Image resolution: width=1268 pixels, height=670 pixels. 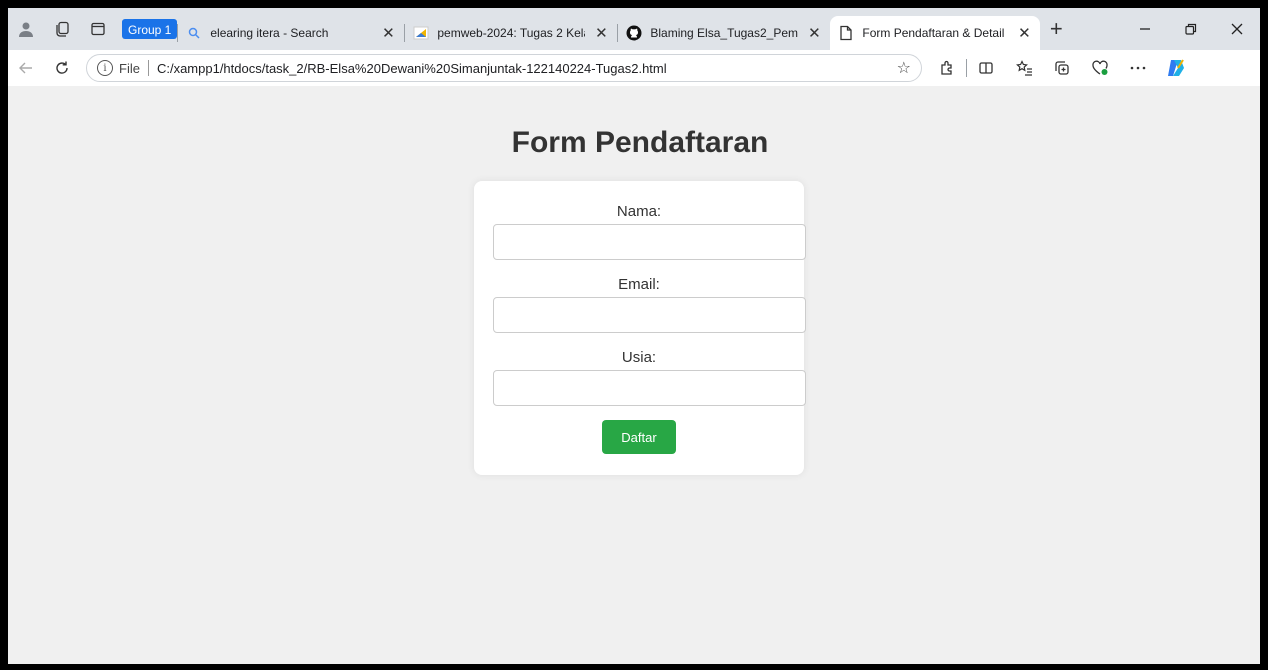 What do you see at coordinates (421, 33) in the screenshot?
I see `document-favicon-icon` at bounding box center [421, 33].